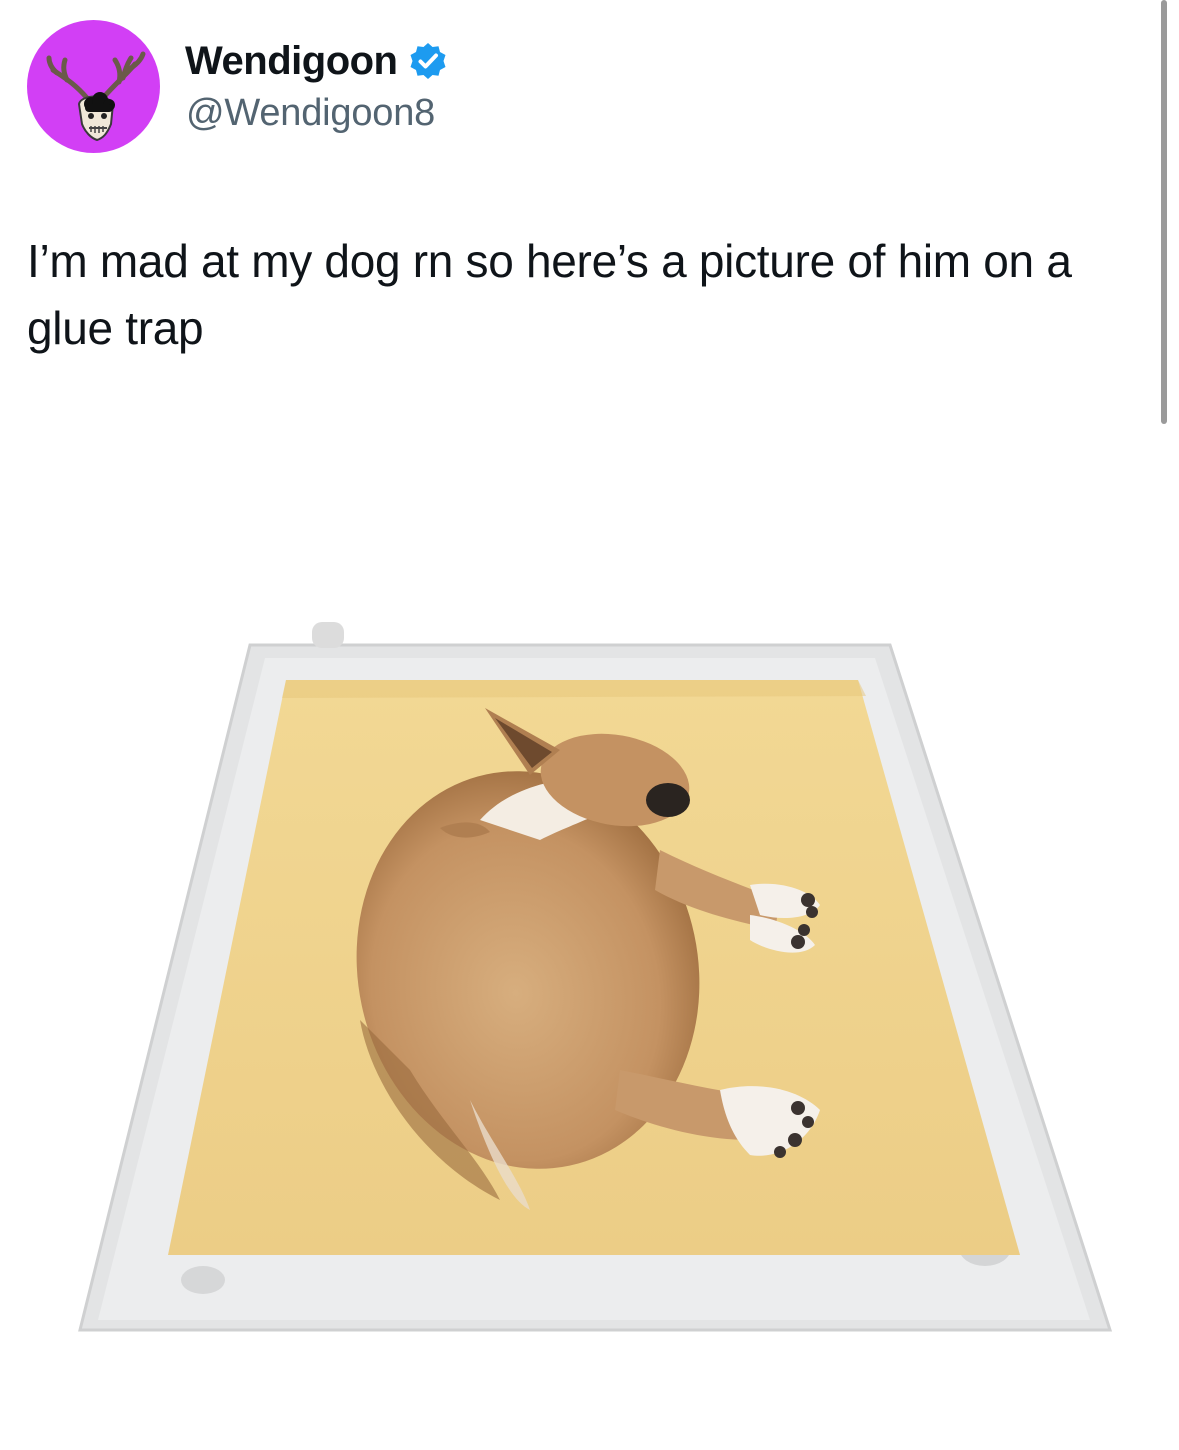 The image size is (1179, 1450). I want to click on author-display-name: Wendigoon, so click(291, 61).